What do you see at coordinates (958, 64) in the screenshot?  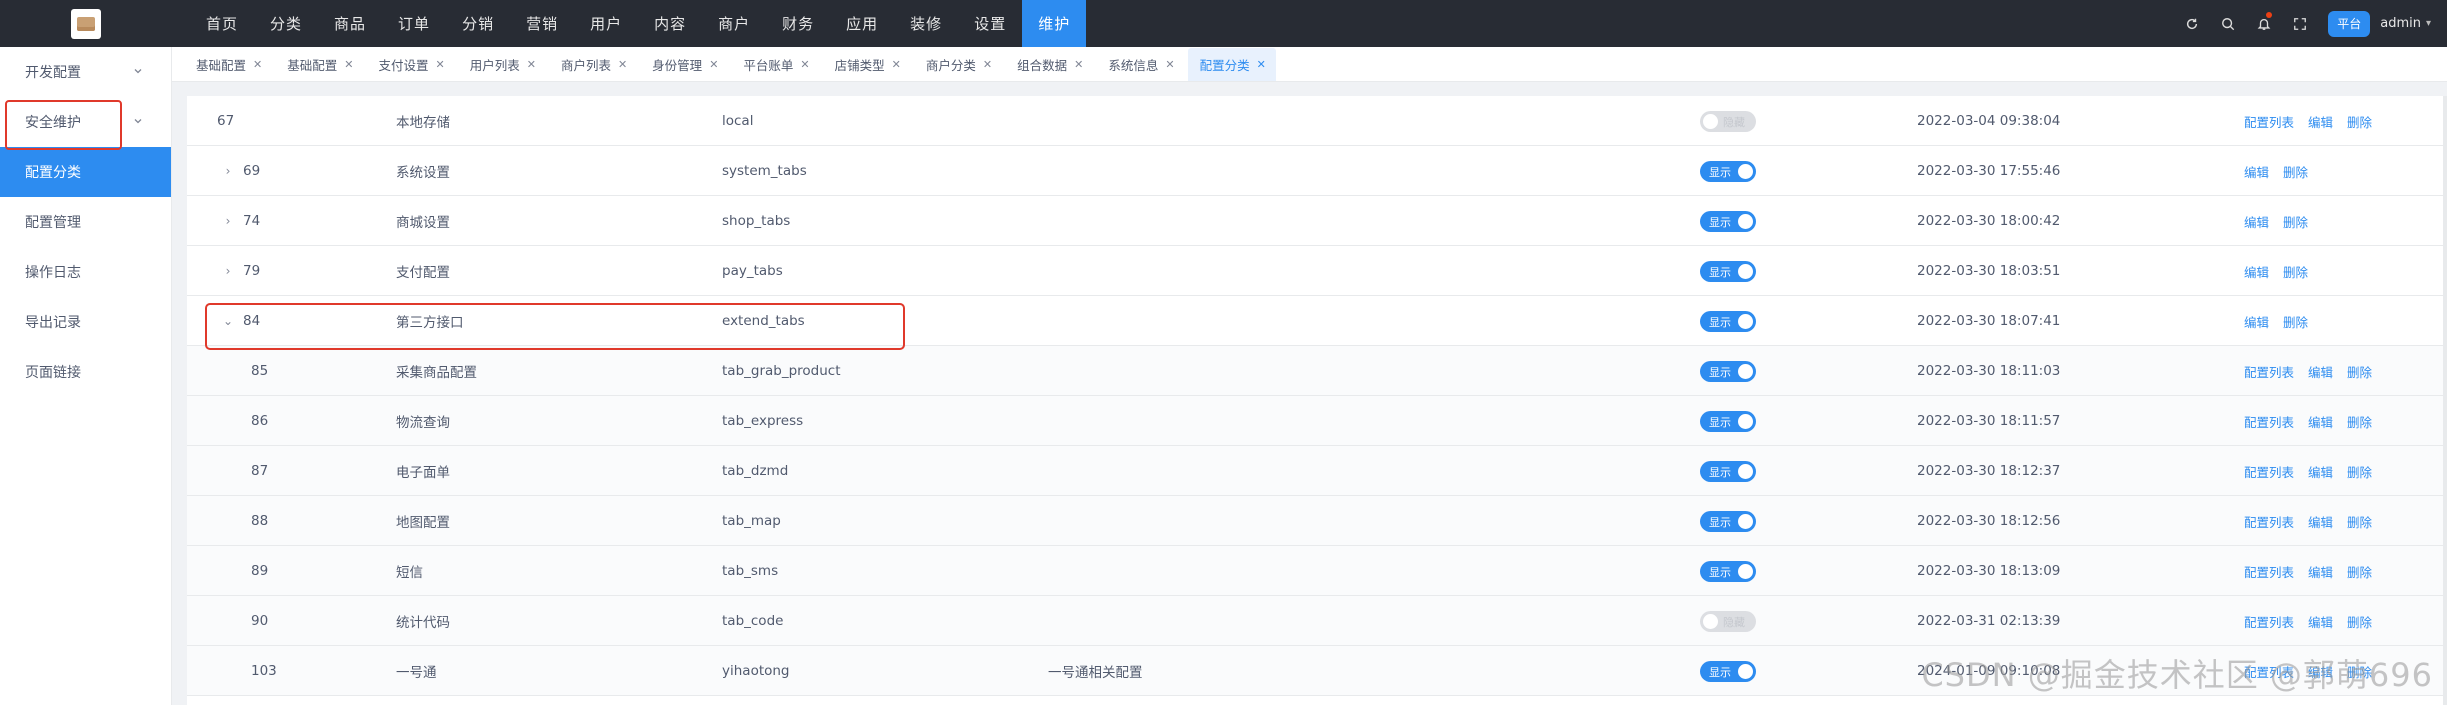 I see `tab: 商户分类 ✕` at bounding box center [958, 64].